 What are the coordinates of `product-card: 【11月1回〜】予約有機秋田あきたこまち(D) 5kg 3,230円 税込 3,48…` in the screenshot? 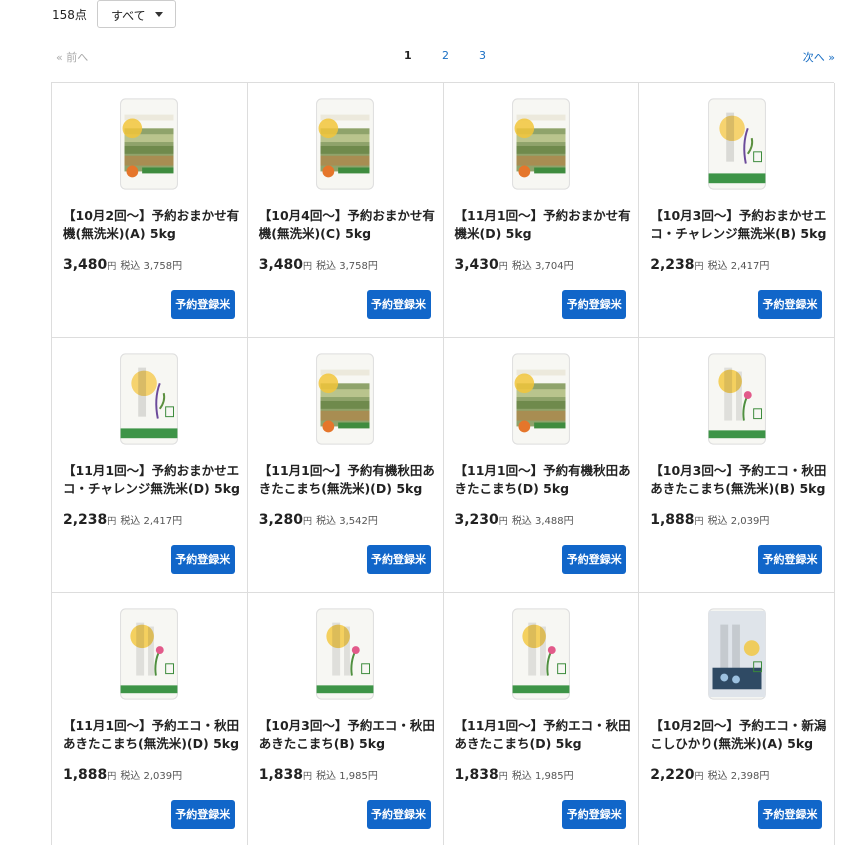 It's located at (541, 465).